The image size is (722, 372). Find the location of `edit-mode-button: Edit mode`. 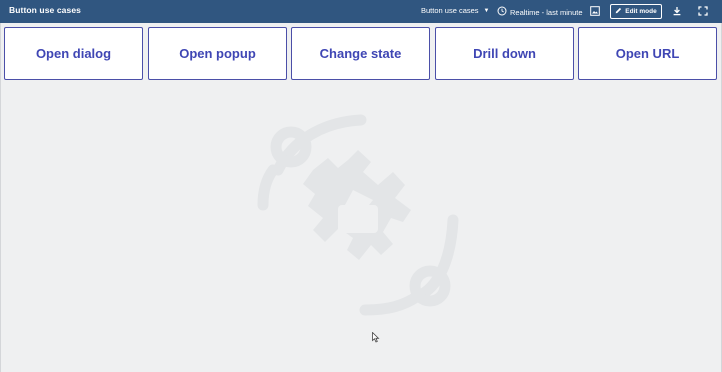

edit-mode-button: Edit mode is located at coordinates (636, 11).